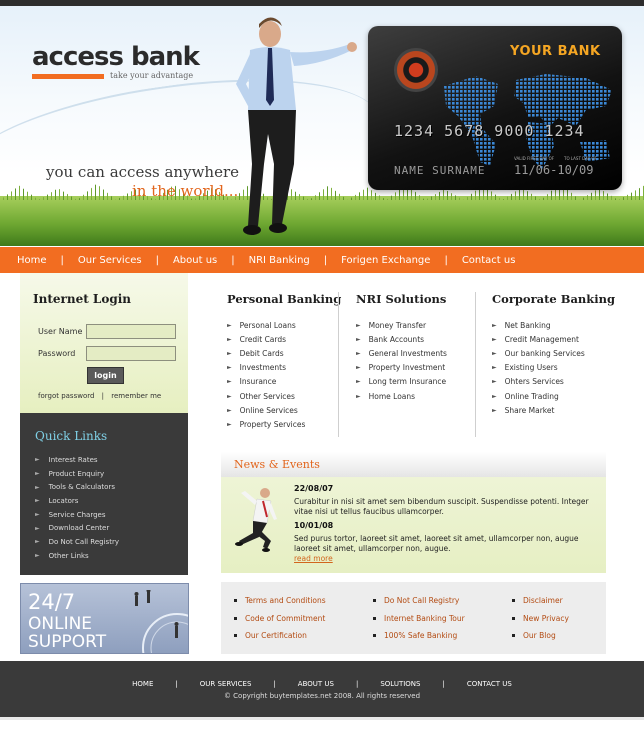 The width and height of the screenshot is (644, 753). Describe the element at coordinates (338, 364) in the screenshot. I see `column-divider` at that location.